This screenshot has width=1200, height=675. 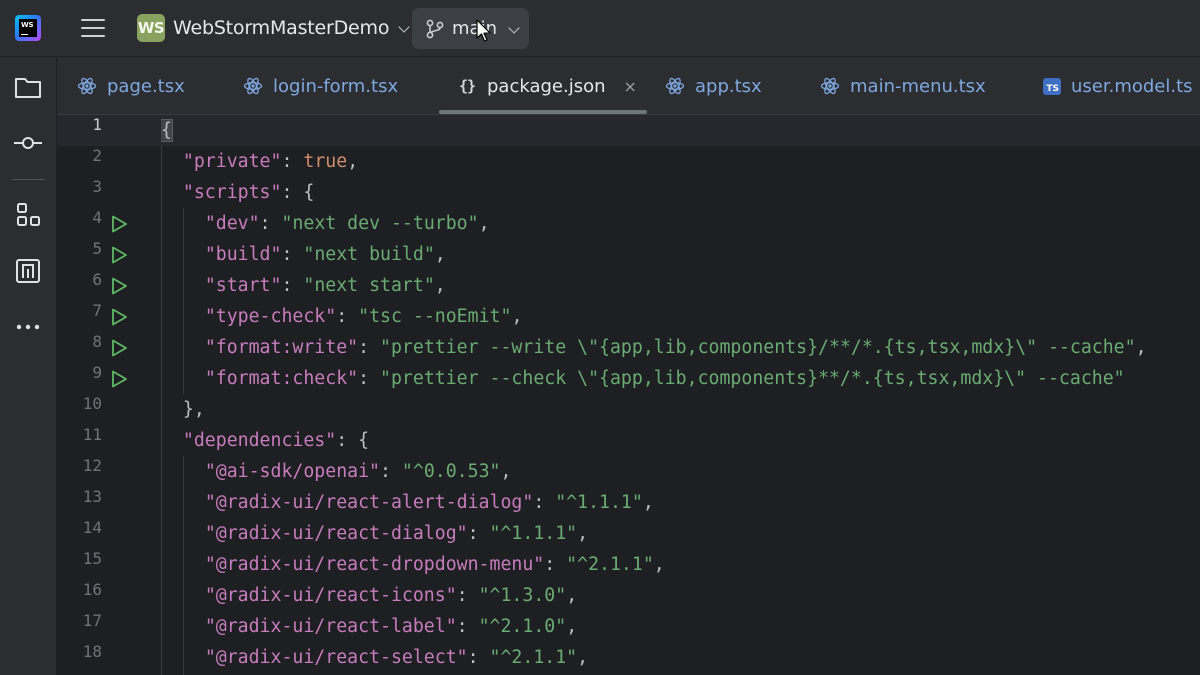 What do you see at coordinates (320, 86) in the screenshot?
I see `tab-login-form-tsx: login-form.tsx` at bounding box center [320, 86].